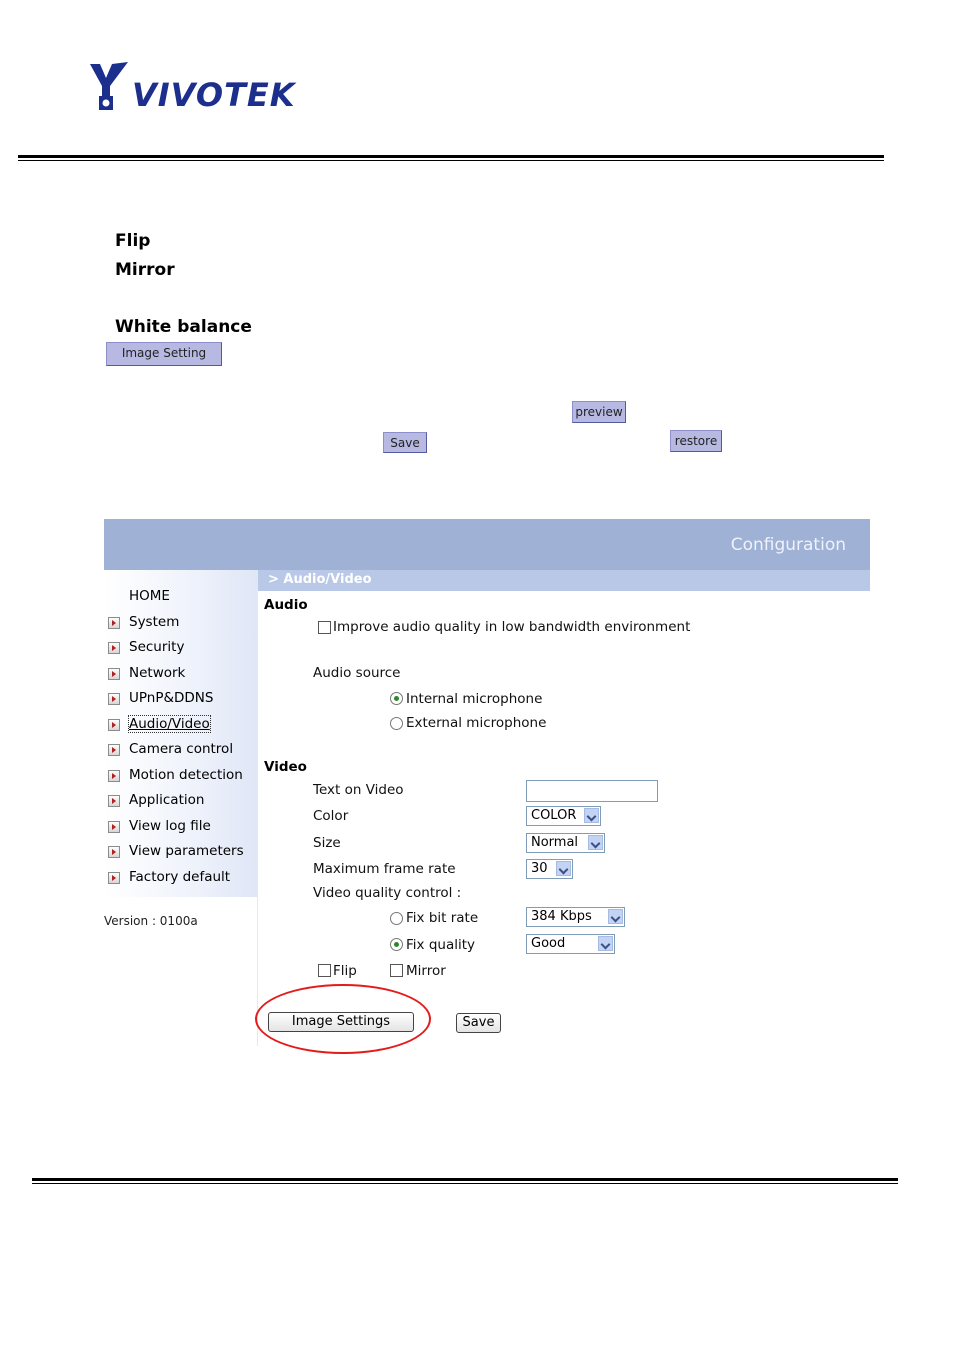 This screenshot has height=1351, width=954. What do you see at coordinates (357, 673) in the screenshot?
I see `audio-source-label: Audio source` at bounding box center [357, 673].